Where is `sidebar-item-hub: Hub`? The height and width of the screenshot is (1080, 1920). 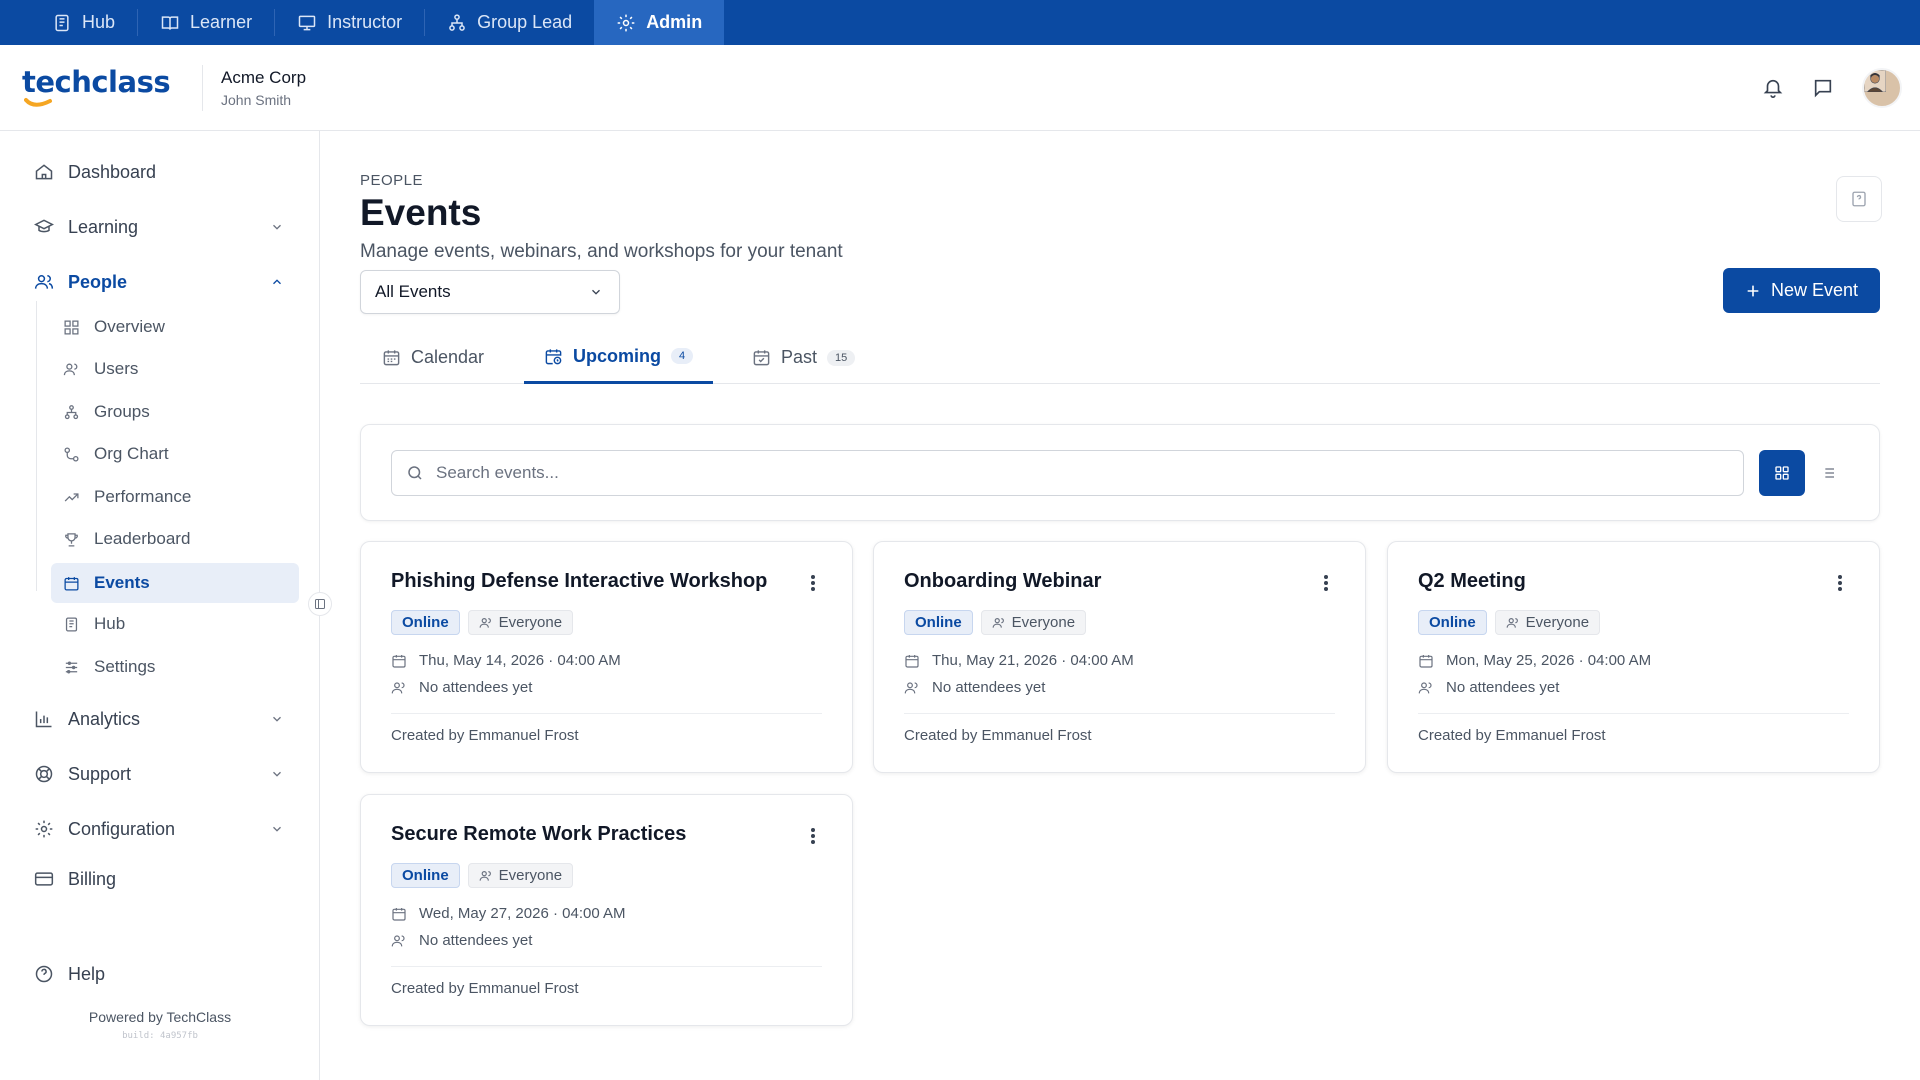 sidebar-item-hub: Hub is located at coordinates (175, 624).